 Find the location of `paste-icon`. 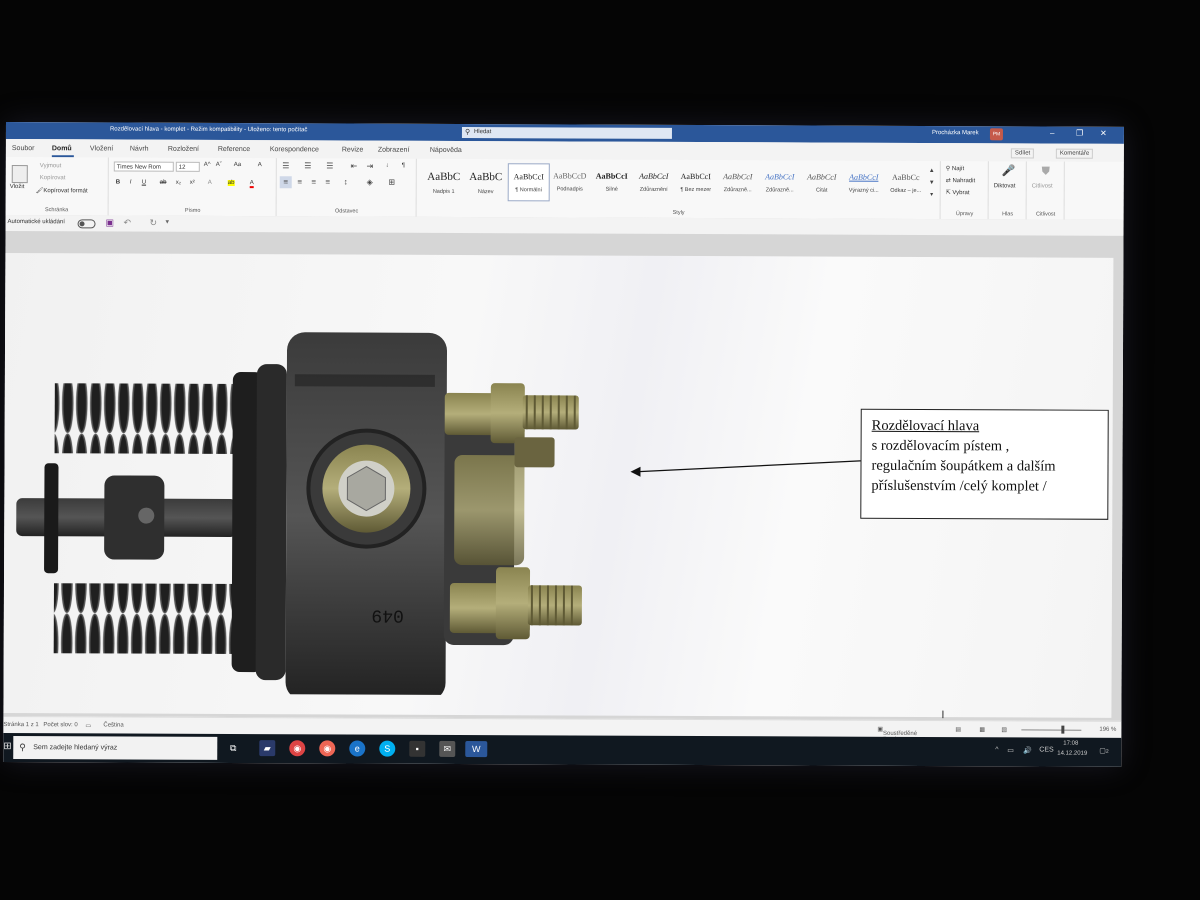

paste-icon is located at coordinates (19, 174).